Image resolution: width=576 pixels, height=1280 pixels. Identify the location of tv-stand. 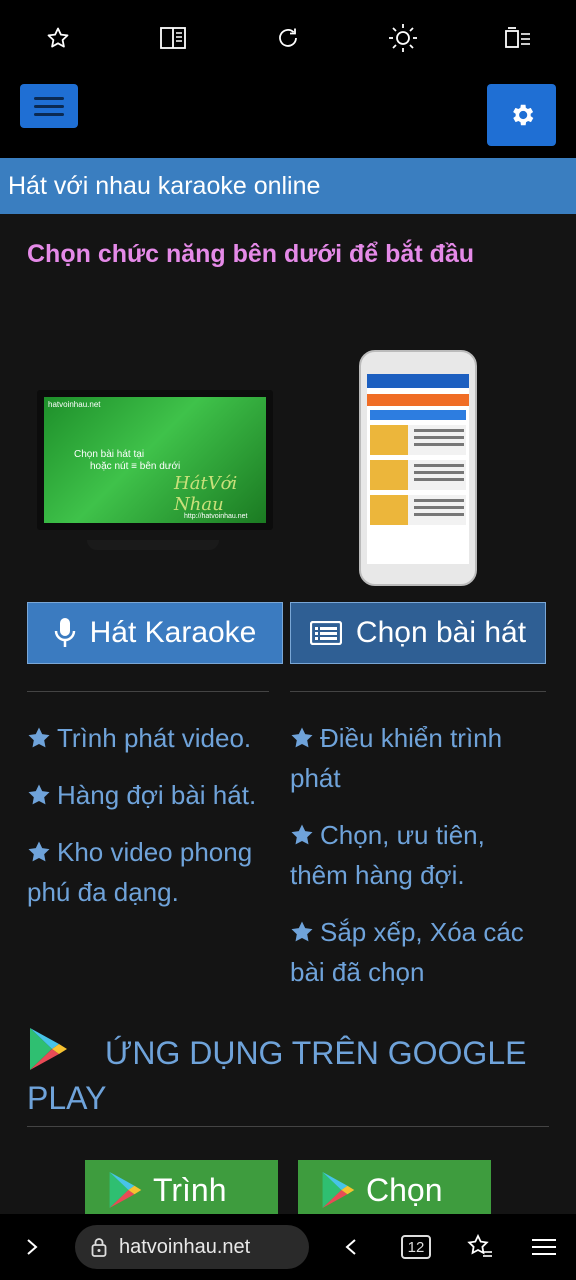
(153, 545).